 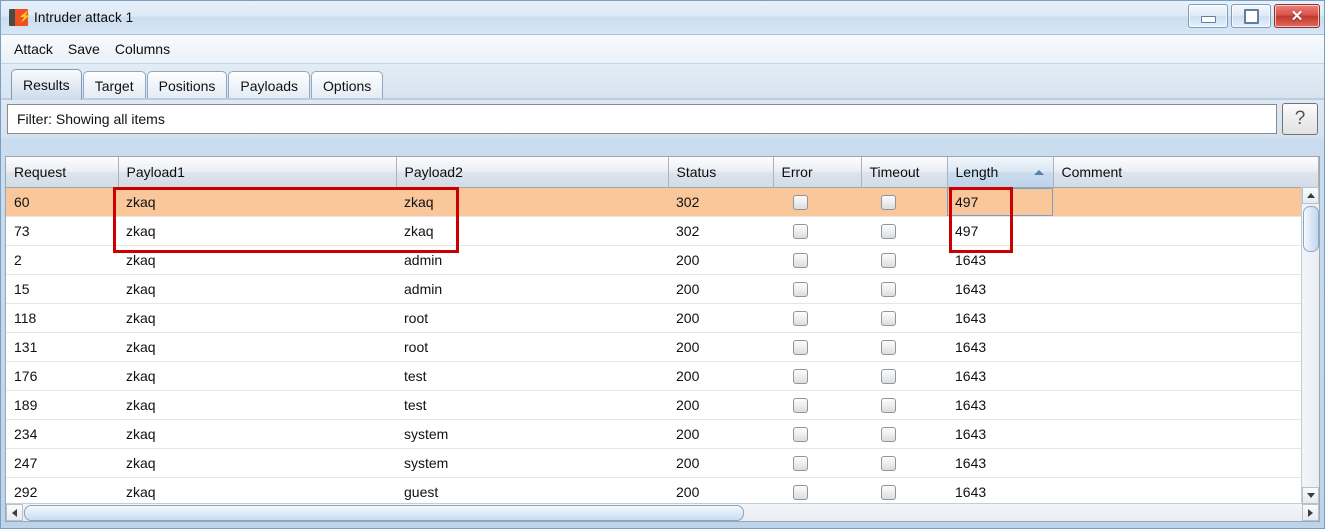 What do you see at coordinates (1251, 16) in the screenshot?
I see `maximize-button` at bounding box center [1251, 16].